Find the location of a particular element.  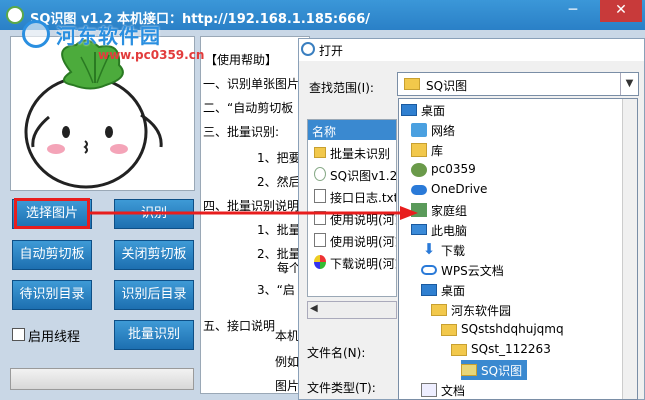

tree-item-label: 文档 is located at coordinates (453, 391).